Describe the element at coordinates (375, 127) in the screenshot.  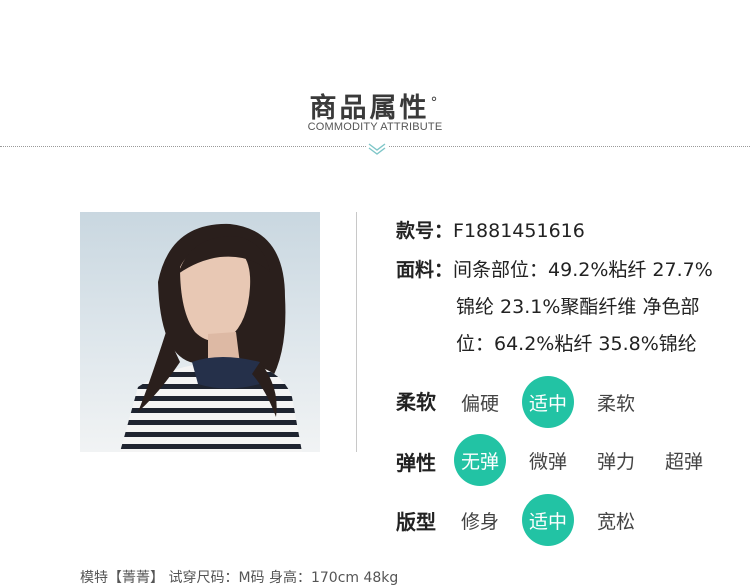
I see `section-subtitle: COMMODITY ATTRIBUTE` at that location.